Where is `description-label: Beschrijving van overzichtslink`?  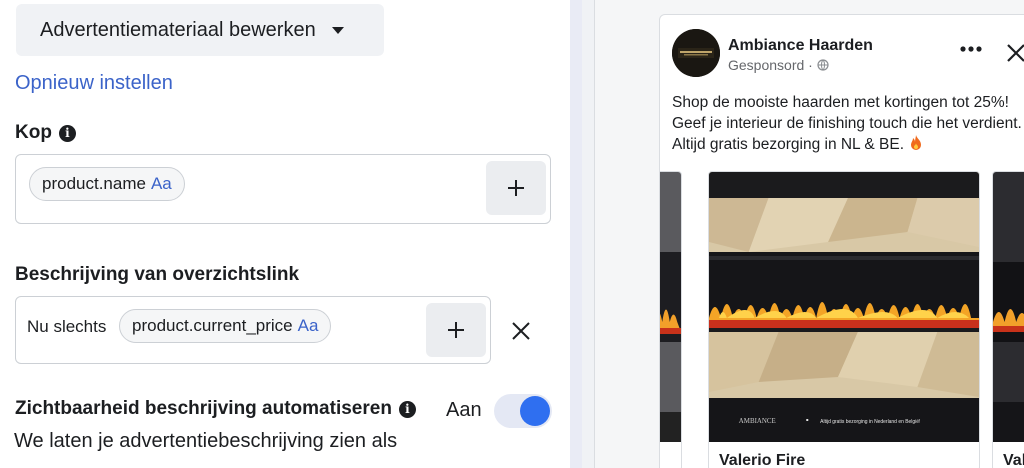 description-label: Beschrijving van overzichtslink is located at coordinates (157, 274).